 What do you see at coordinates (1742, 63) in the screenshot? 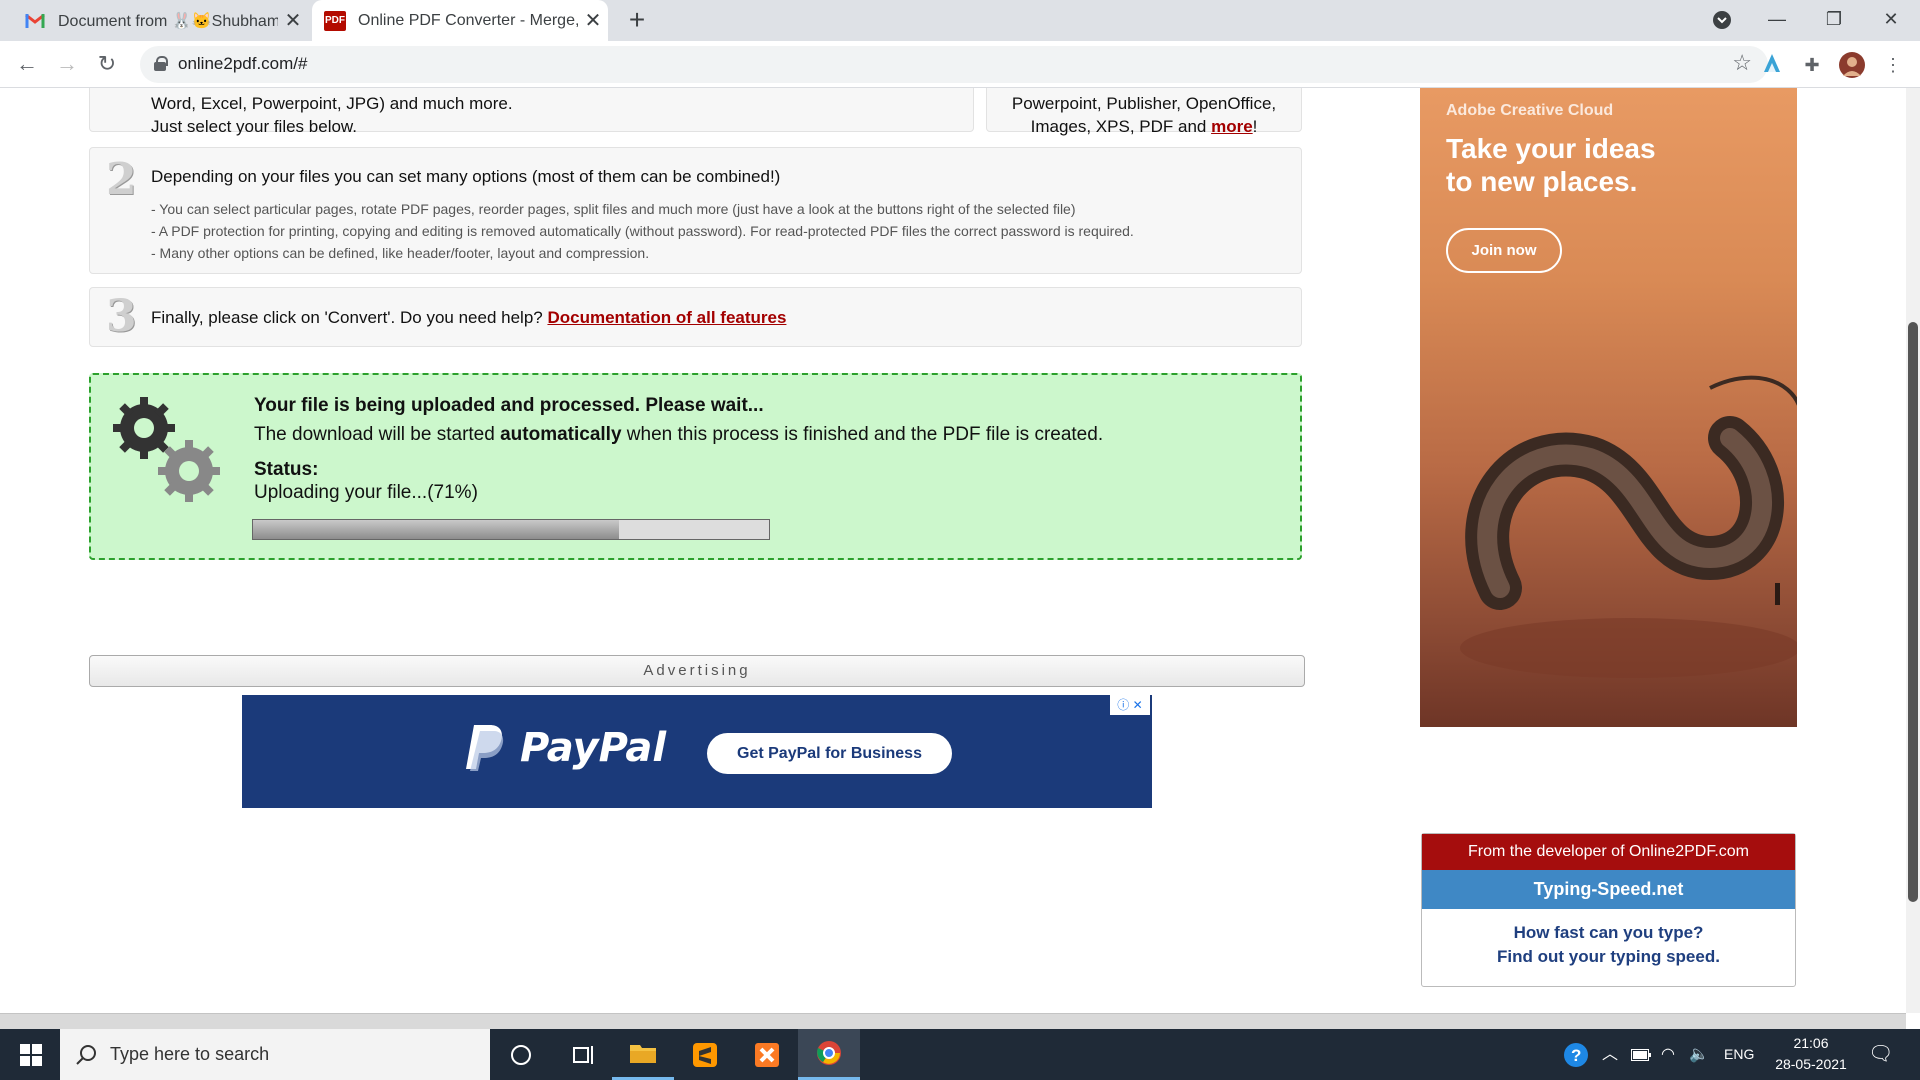
I see `bookmark-star-icon: ☆` at bounding box center [1742, 63].